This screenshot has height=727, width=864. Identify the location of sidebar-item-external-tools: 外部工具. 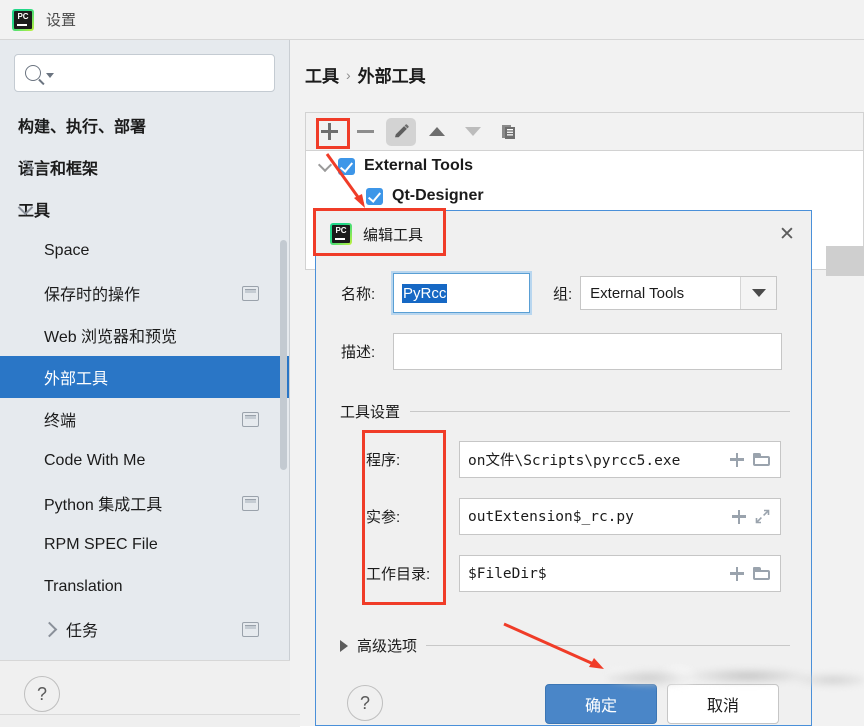
(144, 377).